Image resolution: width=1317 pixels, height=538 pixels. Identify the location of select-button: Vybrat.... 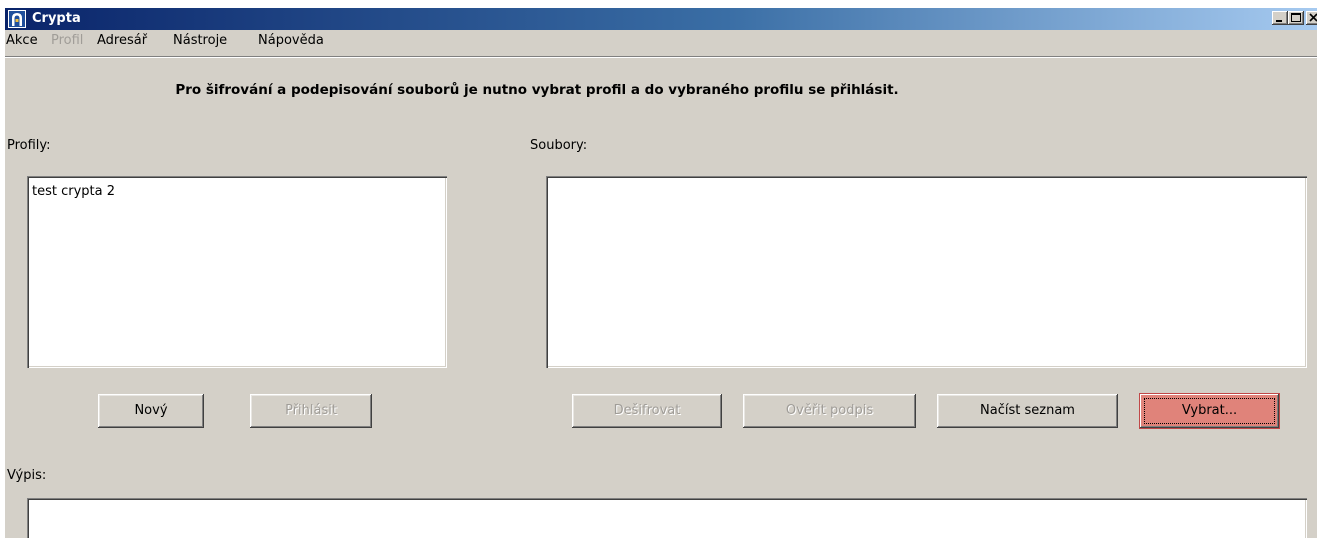
(1209, 411).